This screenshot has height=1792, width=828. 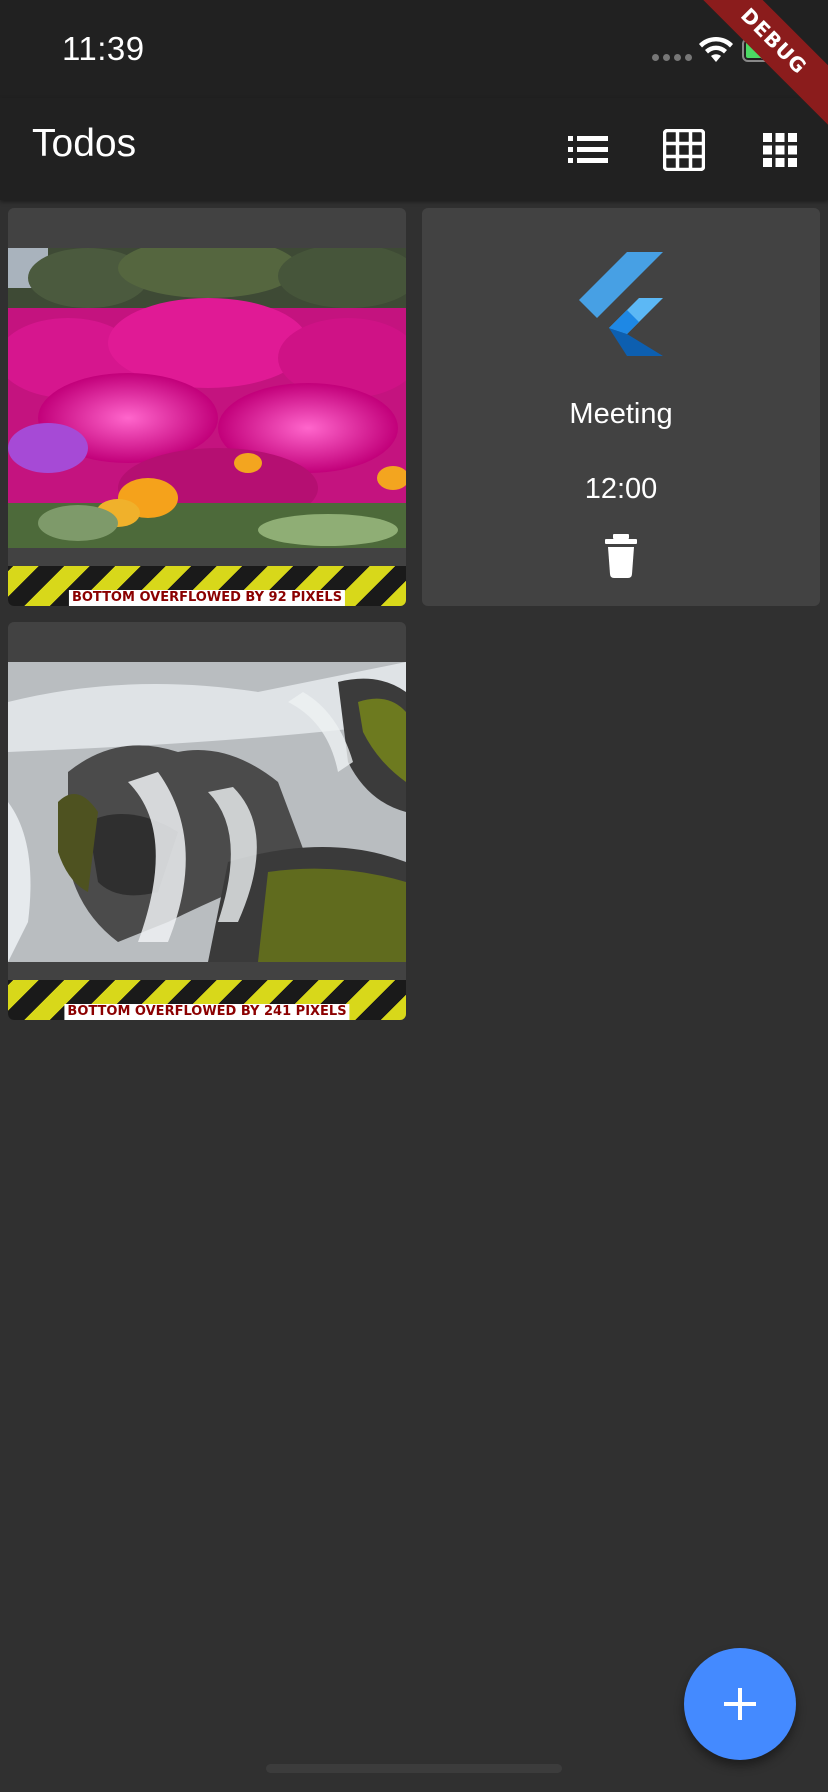 I want to click on signal-icon, so click(x=672, y=57).